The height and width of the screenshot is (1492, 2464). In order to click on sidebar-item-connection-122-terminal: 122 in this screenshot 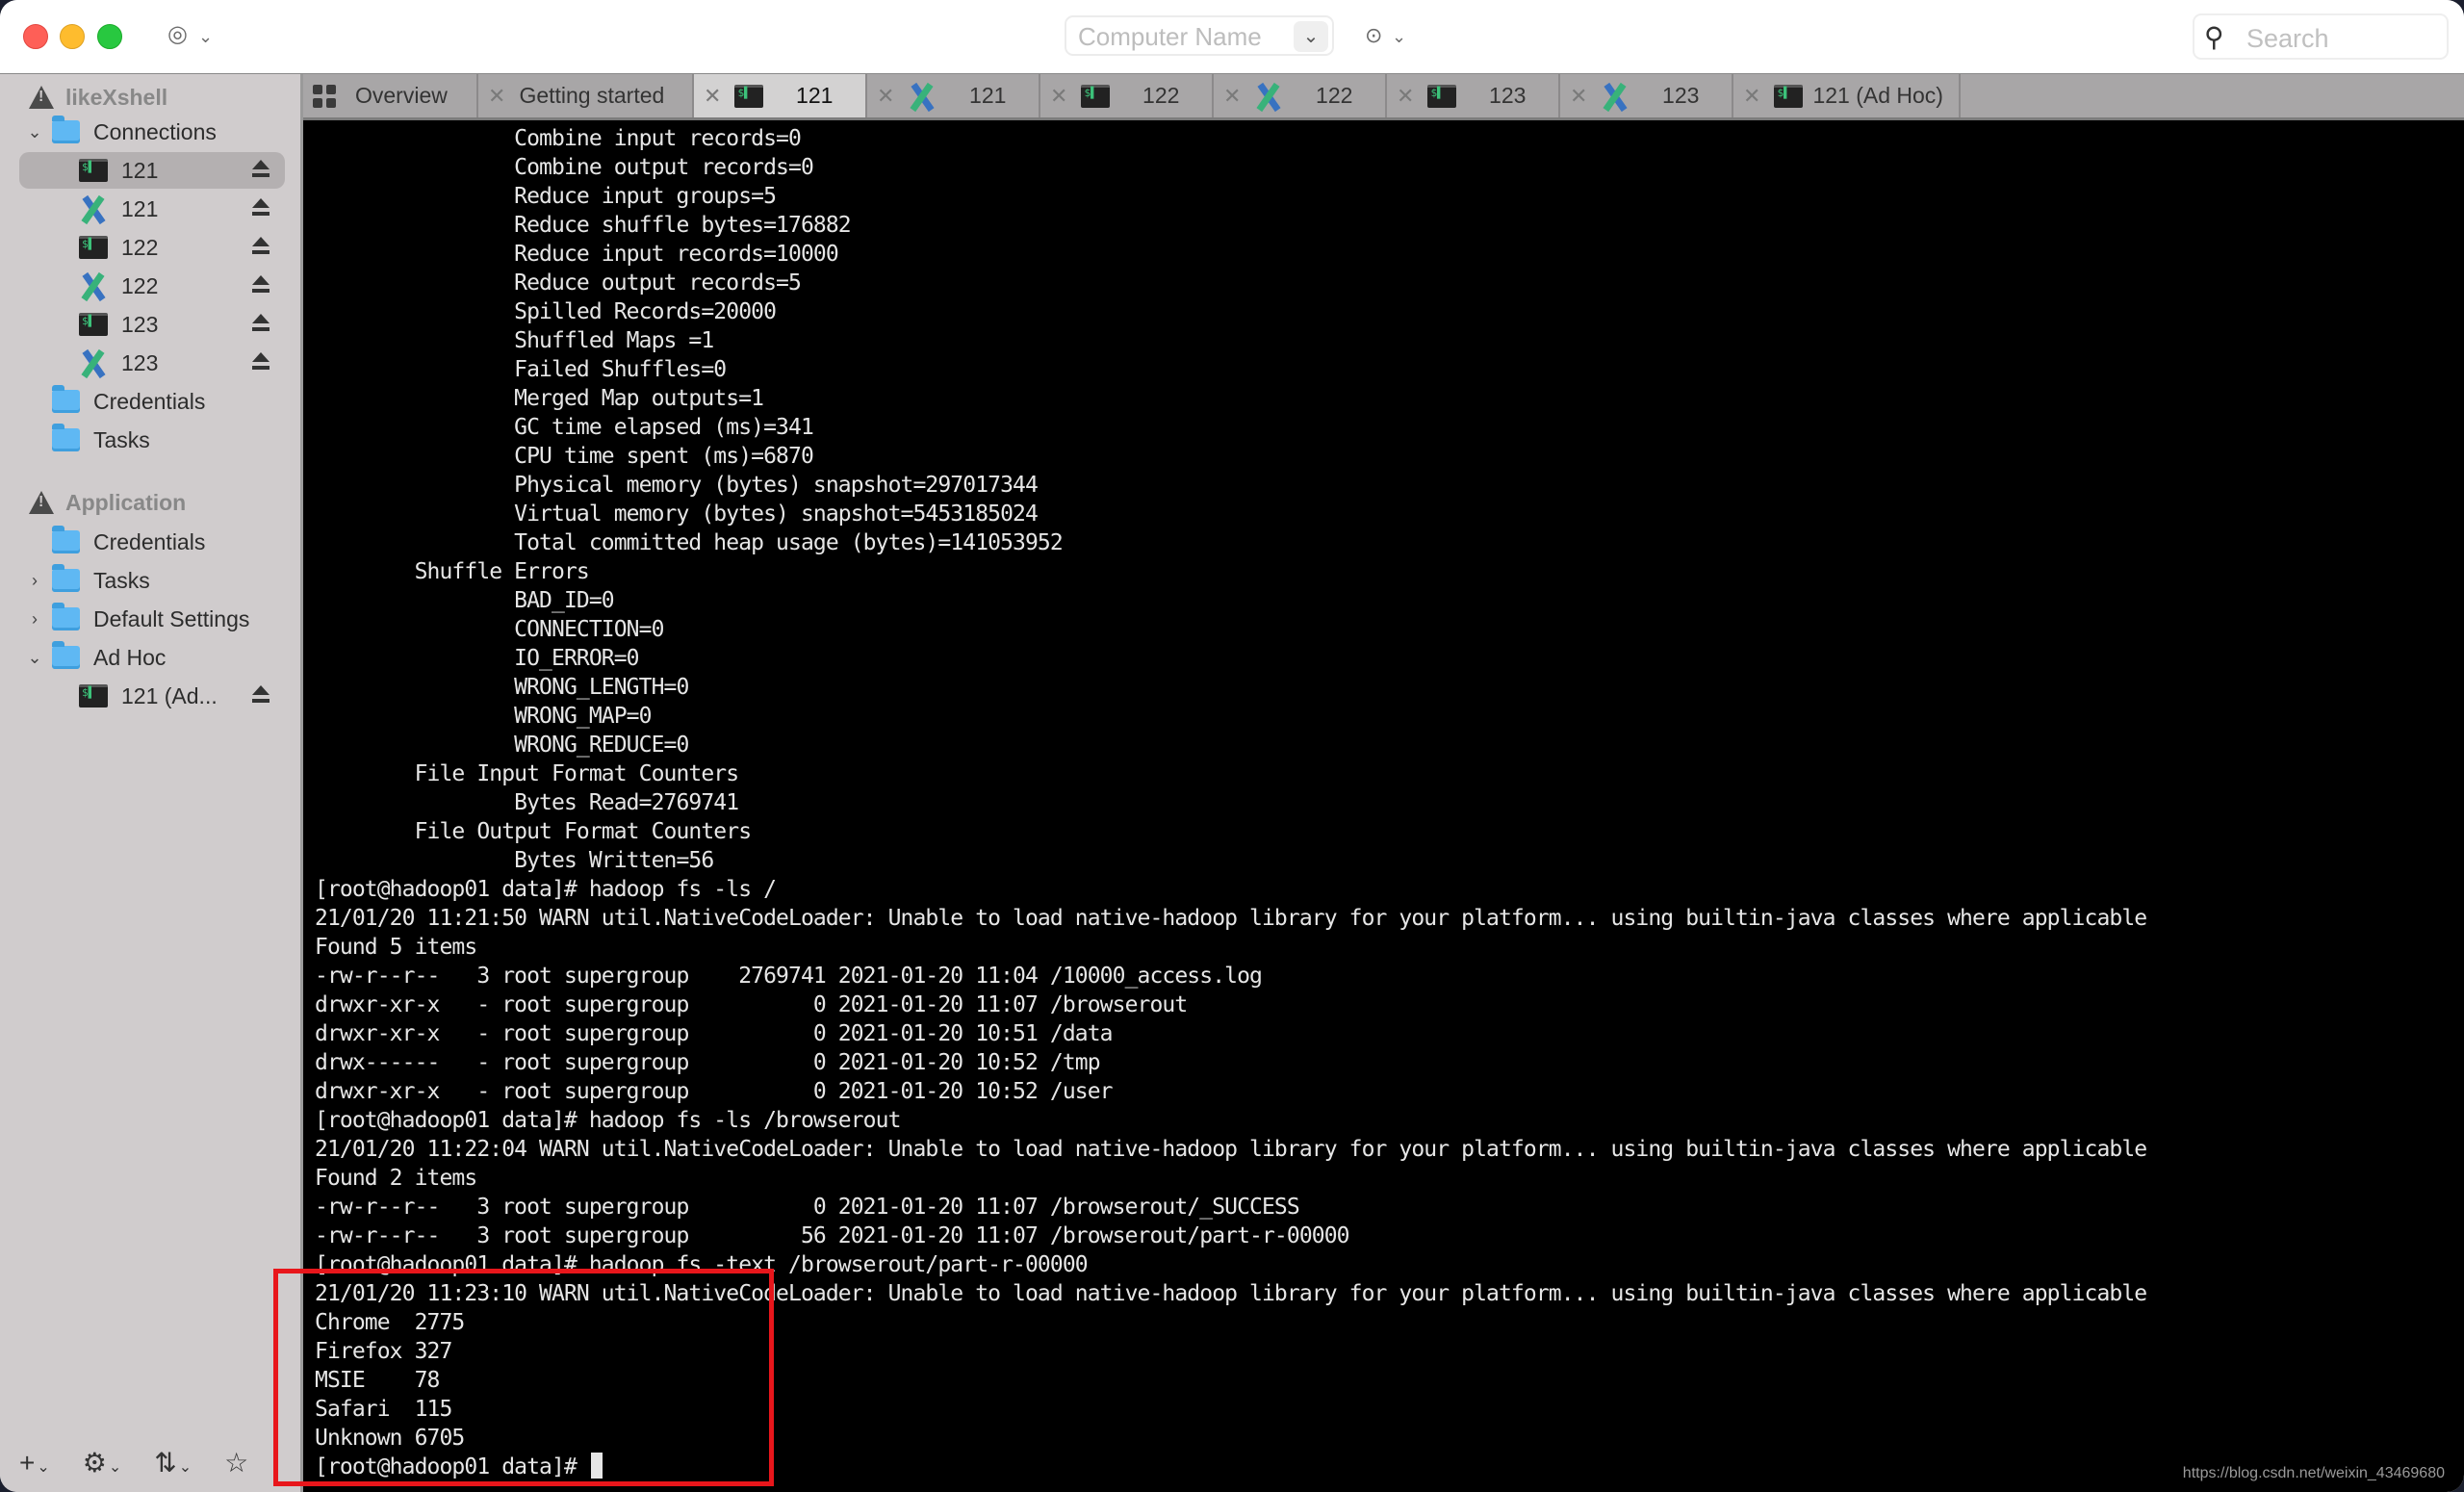, I will do `click(152, 247)`.